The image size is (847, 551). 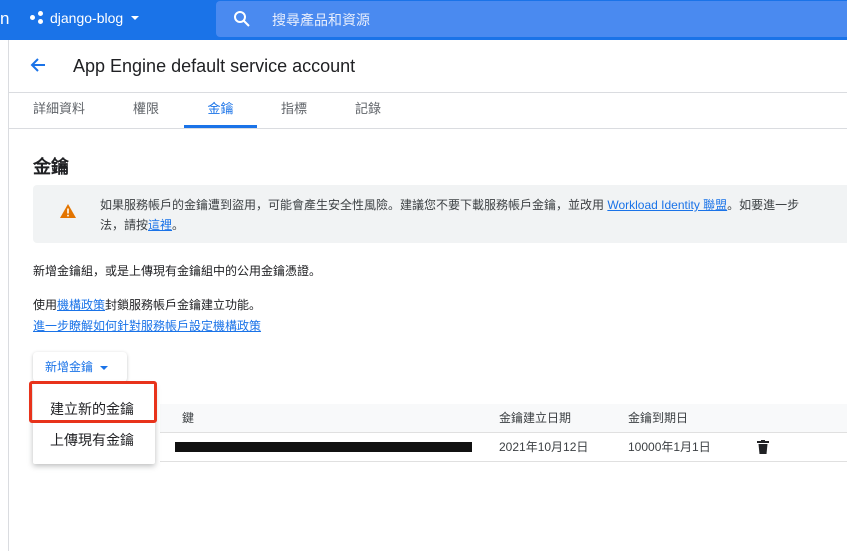 What do you see at coordinates (214, 66) in the screenshot?
I see `page-title: App Engine default service account` at bounding box center [214, 66].